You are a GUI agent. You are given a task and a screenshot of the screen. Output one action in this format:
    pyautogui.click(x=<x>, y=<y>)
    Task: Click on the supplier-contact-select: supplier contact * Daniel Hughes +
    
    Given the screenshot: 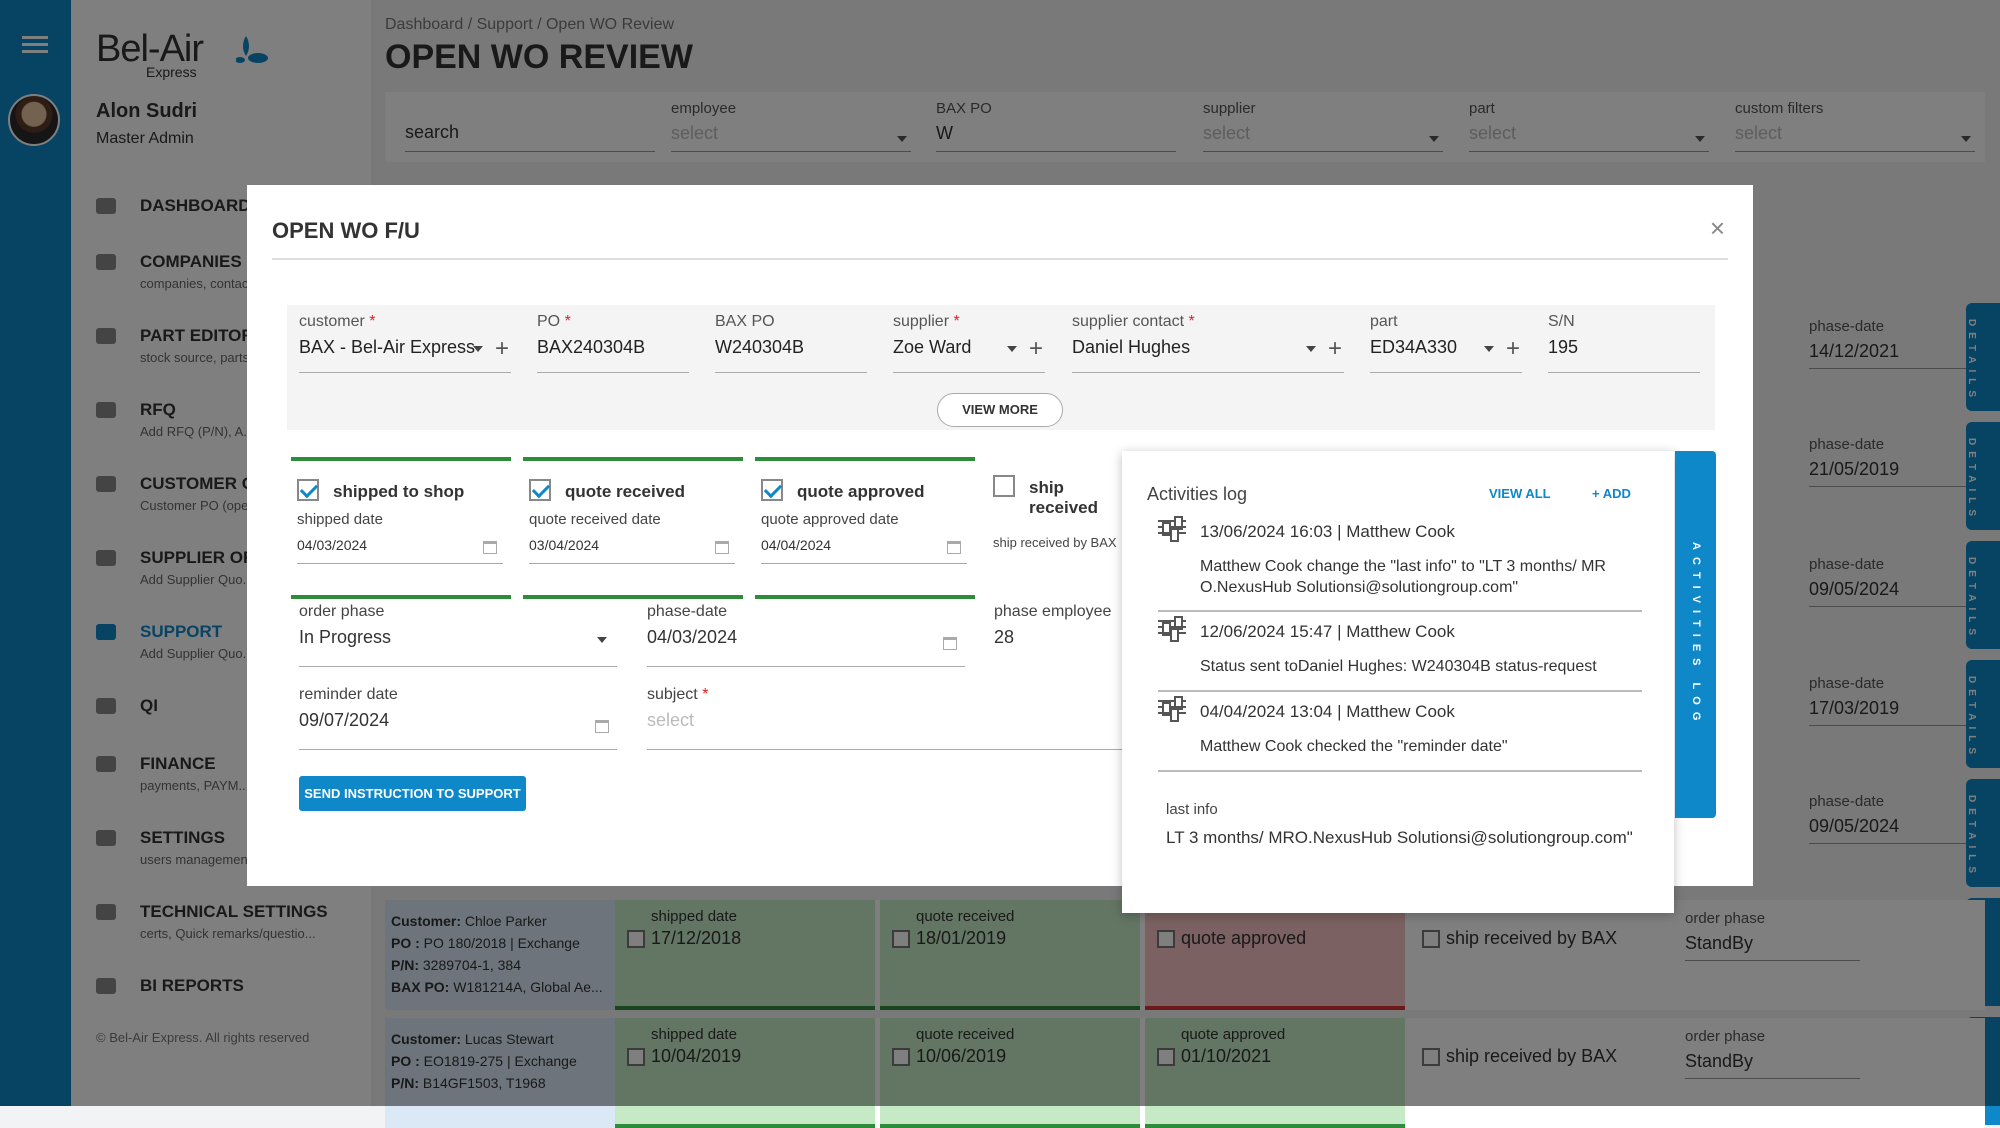 What is the action you would take?
    pyautogui.click(x=1208, y=343)
    